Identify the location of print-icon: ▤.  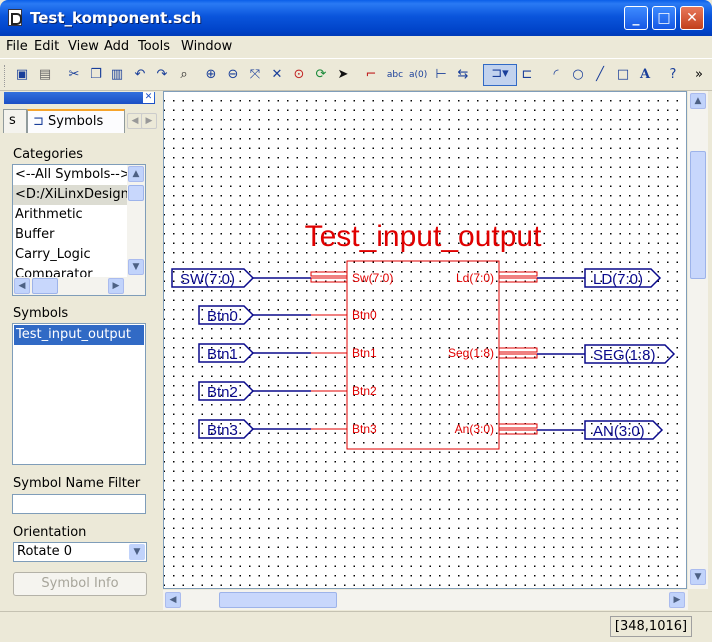
(45, 75).